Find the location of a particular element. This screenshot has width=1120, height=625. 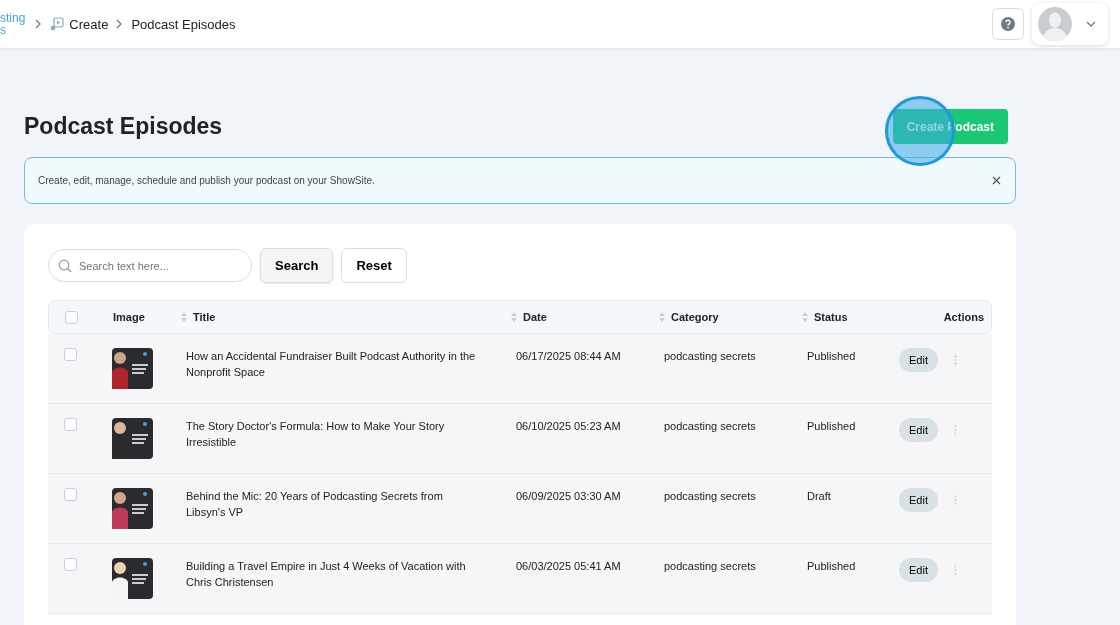

caret-icon is located at coordinates (1091, 24).